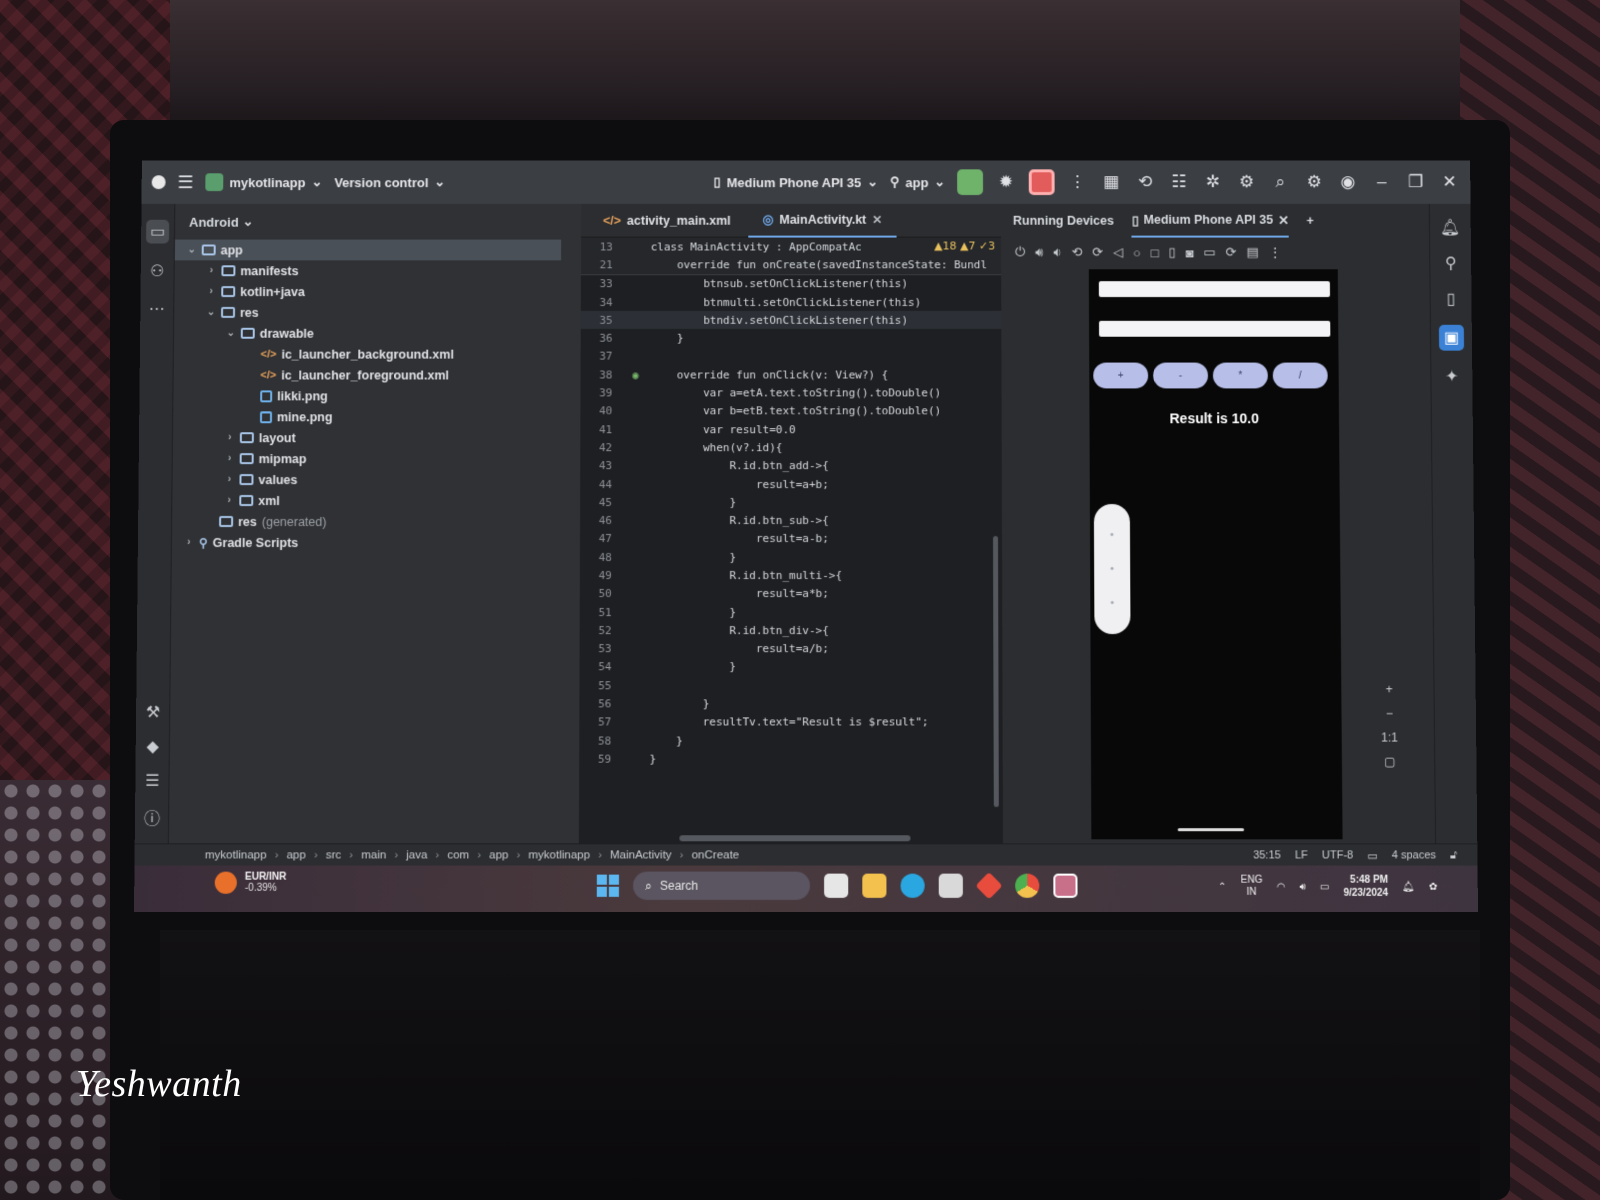  Describe the element at coordinates (722, 885) in the screenshot. I see `taskbar-search: ⌕ Search` at that location.